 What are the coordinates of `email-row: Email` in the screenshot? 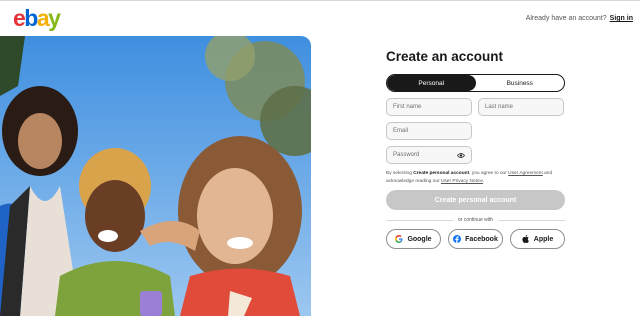 It's located at (475, 131).